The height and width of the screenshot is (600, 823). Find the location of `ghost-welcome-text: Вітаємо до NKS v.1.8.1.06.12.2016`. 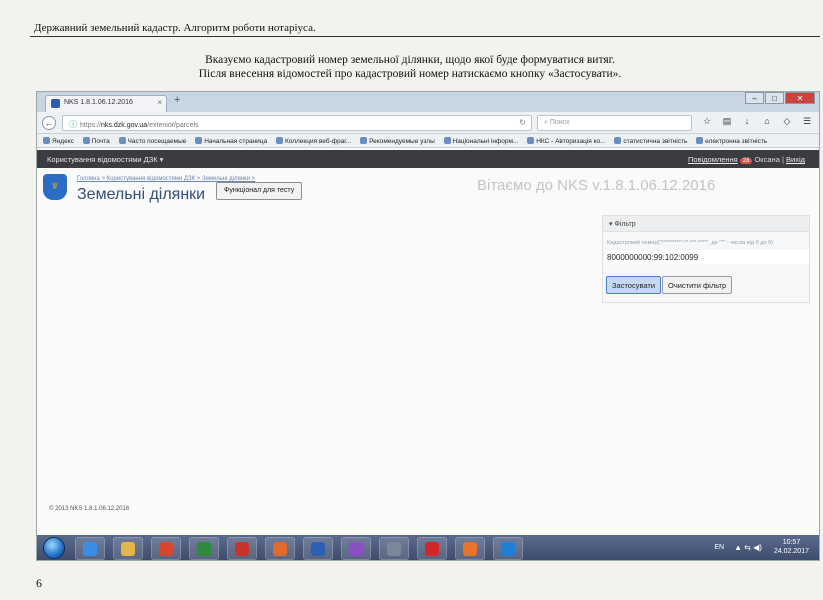

ghost-welcome-text: Вітаємо до NKS v.1.8.1.06.12.2016 is located at coordinates (596, 185).